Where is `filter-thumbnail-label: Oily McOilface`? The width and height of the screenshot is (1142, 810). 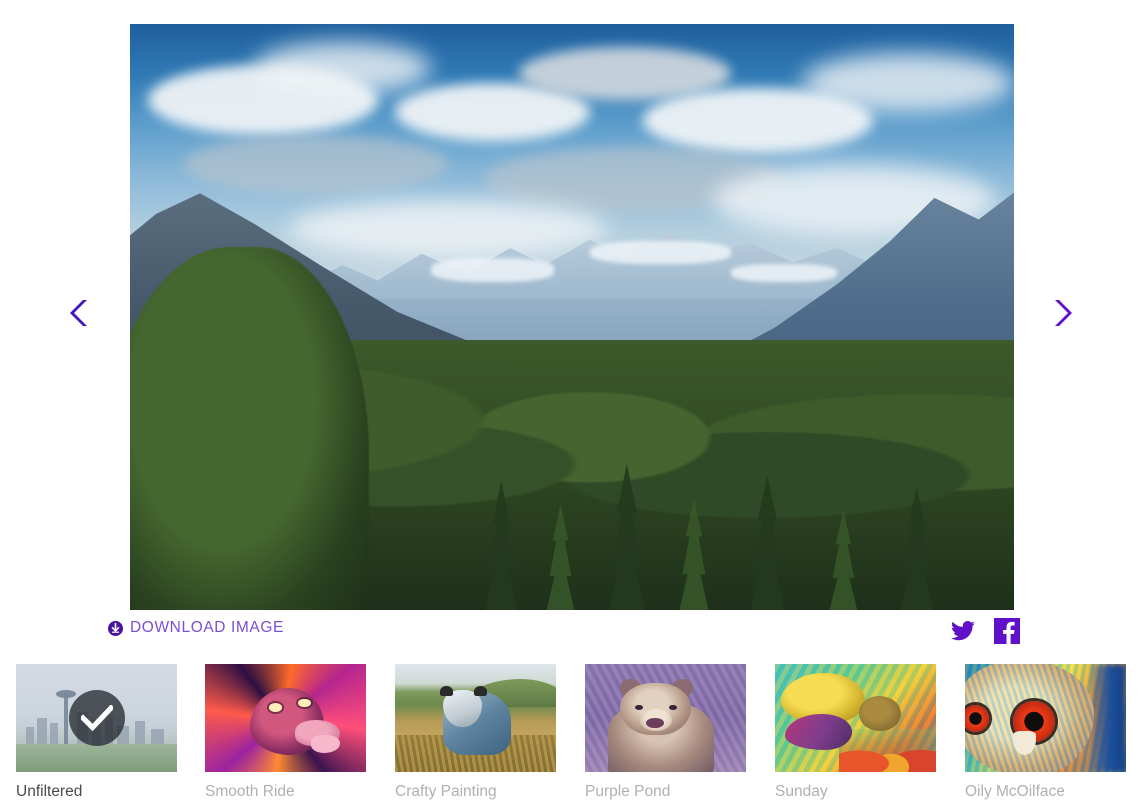
filter-thumbnail-label: Oily McOilface is located at coordinates (1015, 791).